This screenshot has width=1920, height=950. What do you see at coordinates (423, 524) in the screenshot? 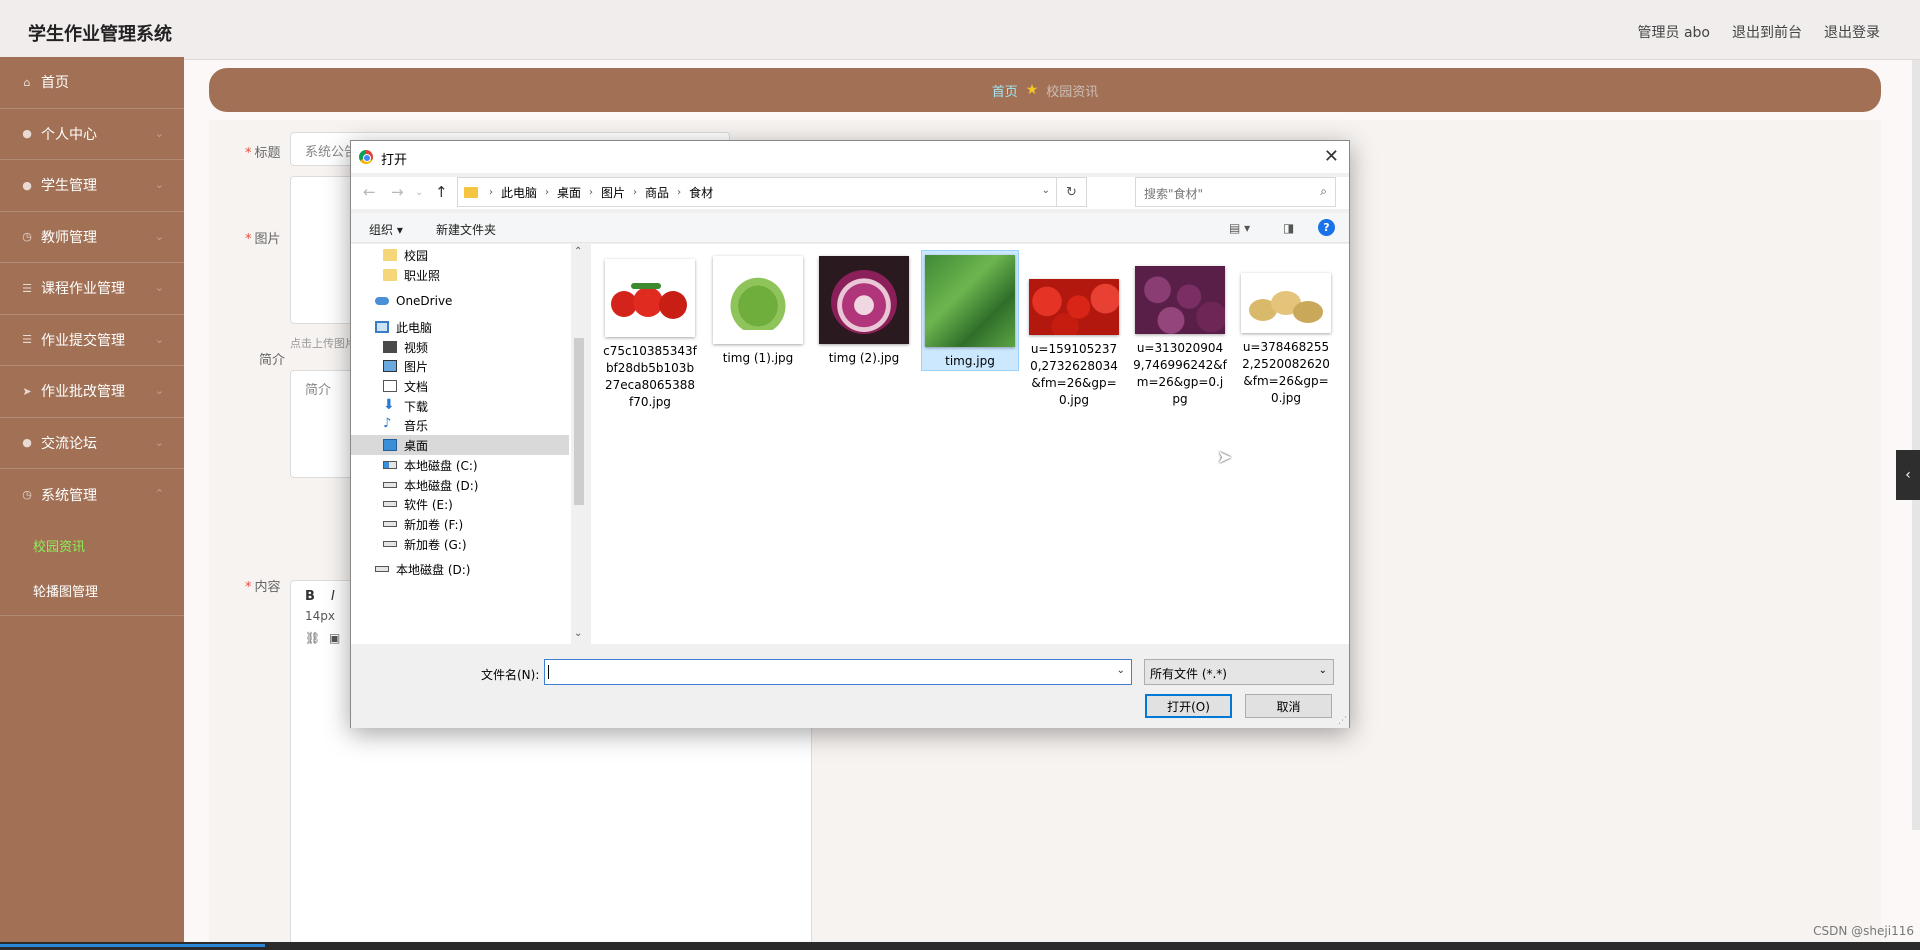
I see `nav-item-drive-f: 新加卷 (F:)` at bounding box center [423, 524].